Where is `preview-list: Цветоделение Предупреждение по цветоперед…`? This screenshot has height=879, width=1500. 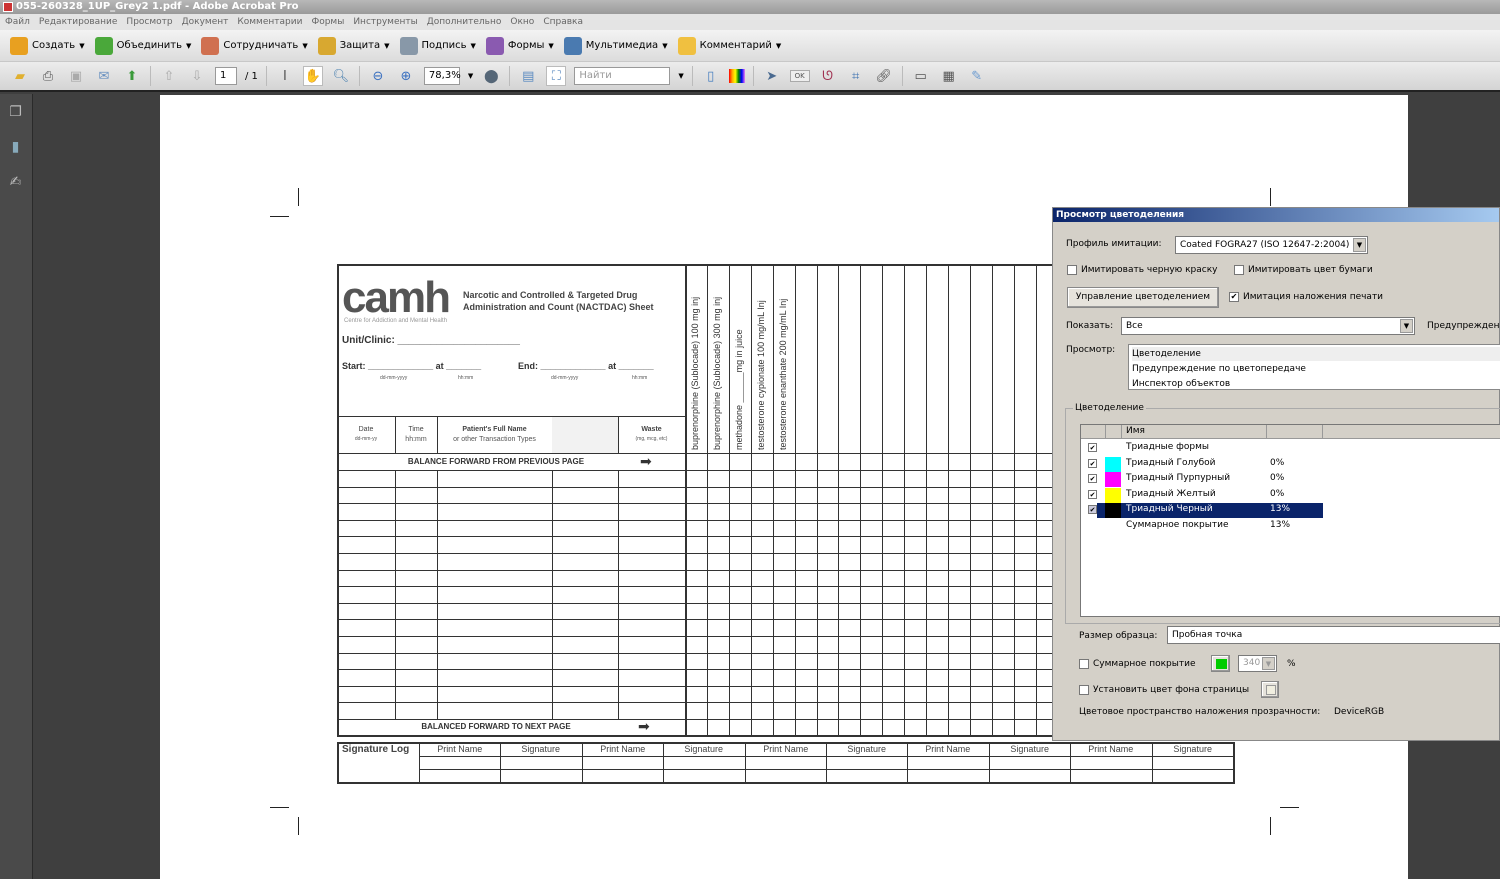
preview-list: Цветоделение Предупреждение по цветоперед… is located at coordinates (1314, 367).